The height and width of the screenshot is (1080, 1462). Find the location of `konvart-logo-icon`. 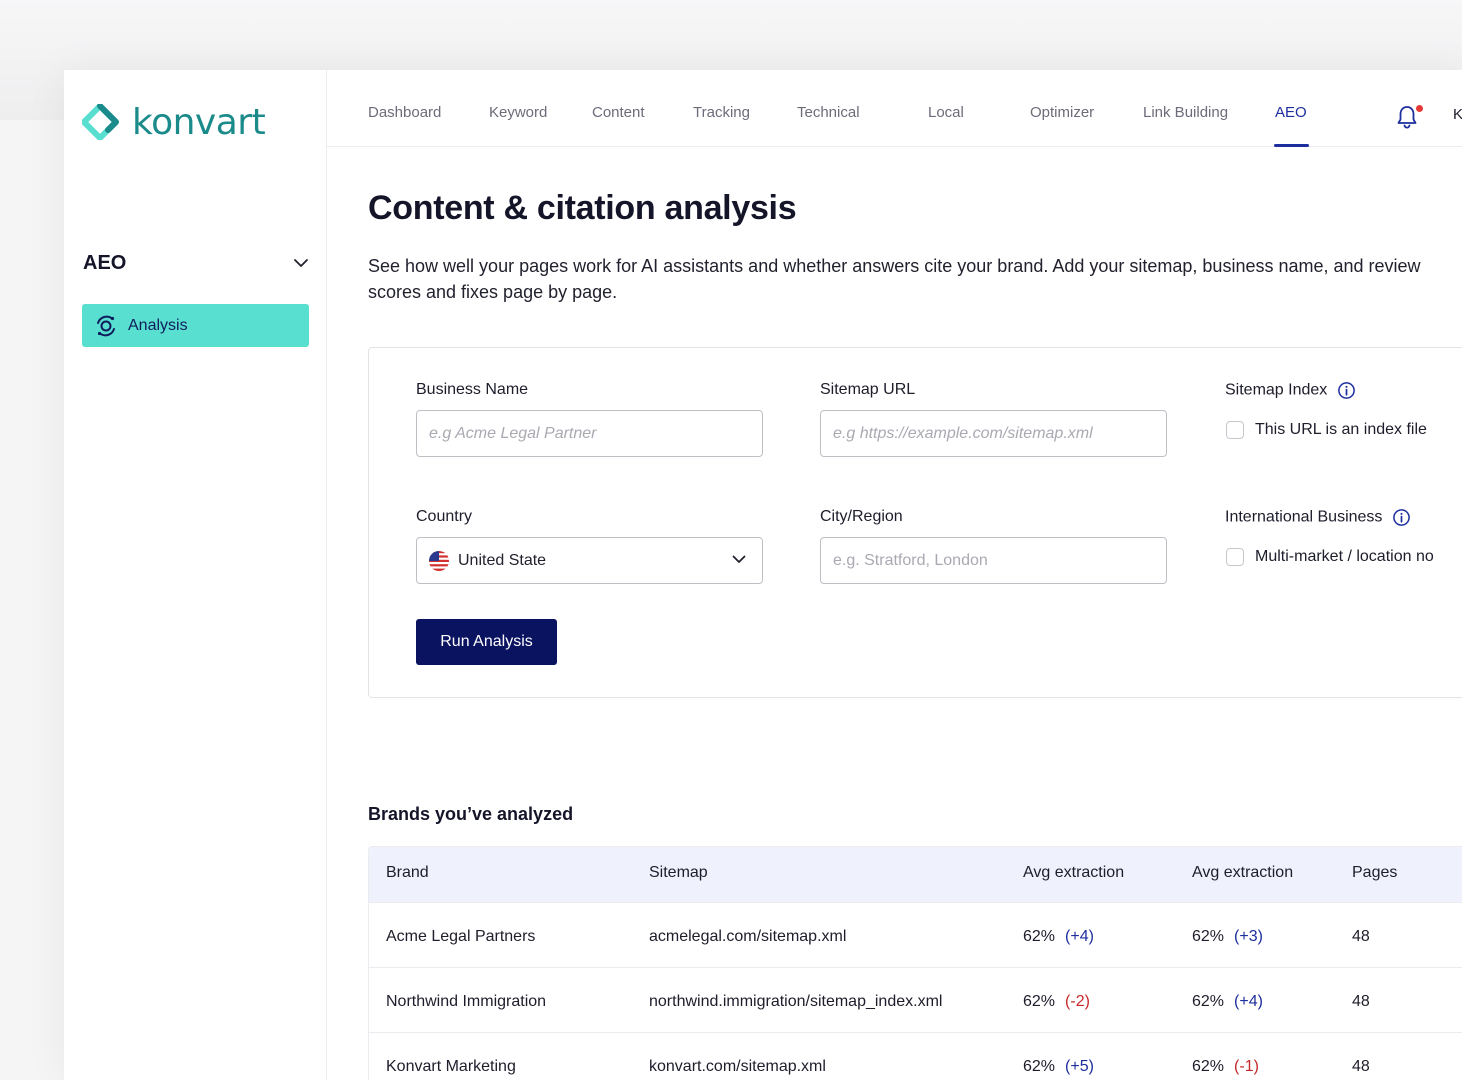

konvart-logo-icon is located at coordinates (100, 122).